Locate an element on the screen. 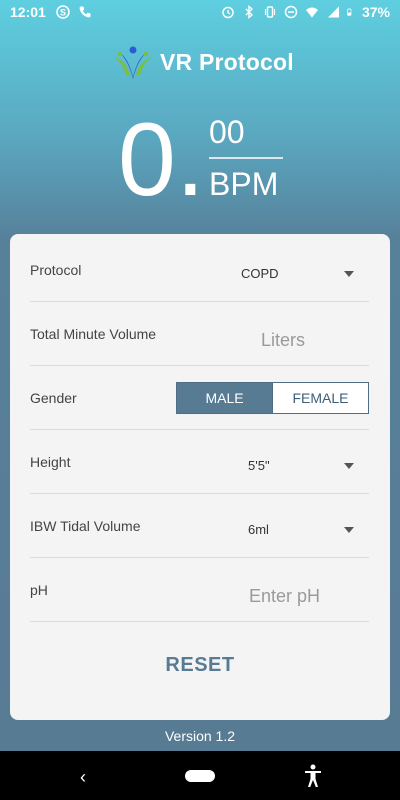 The height and width of the screenshot is (800, 400). minute-volume-input: Liters is located at coordinates (283, 340).